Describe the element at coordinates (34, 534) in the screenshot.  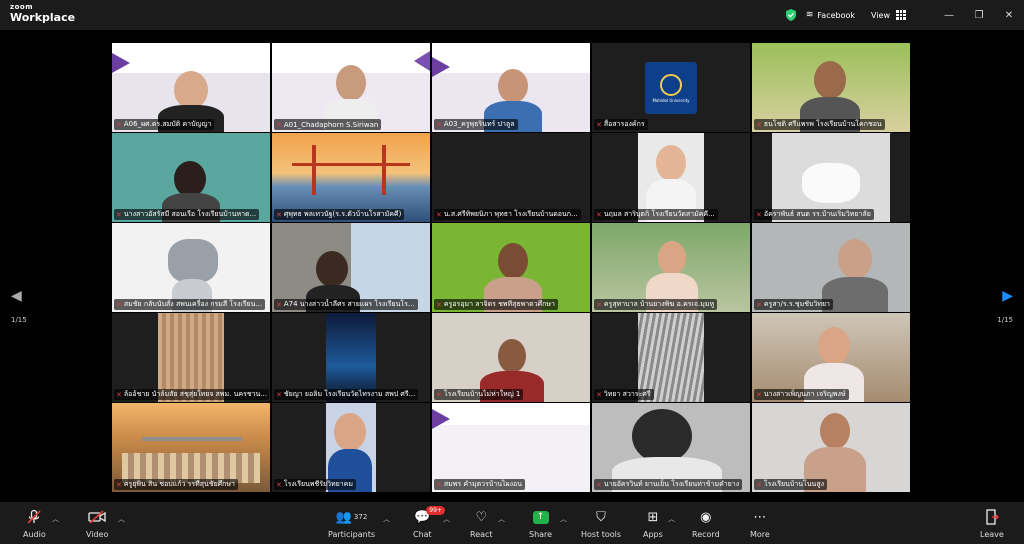
I see `audio-label: Audio` at that location.